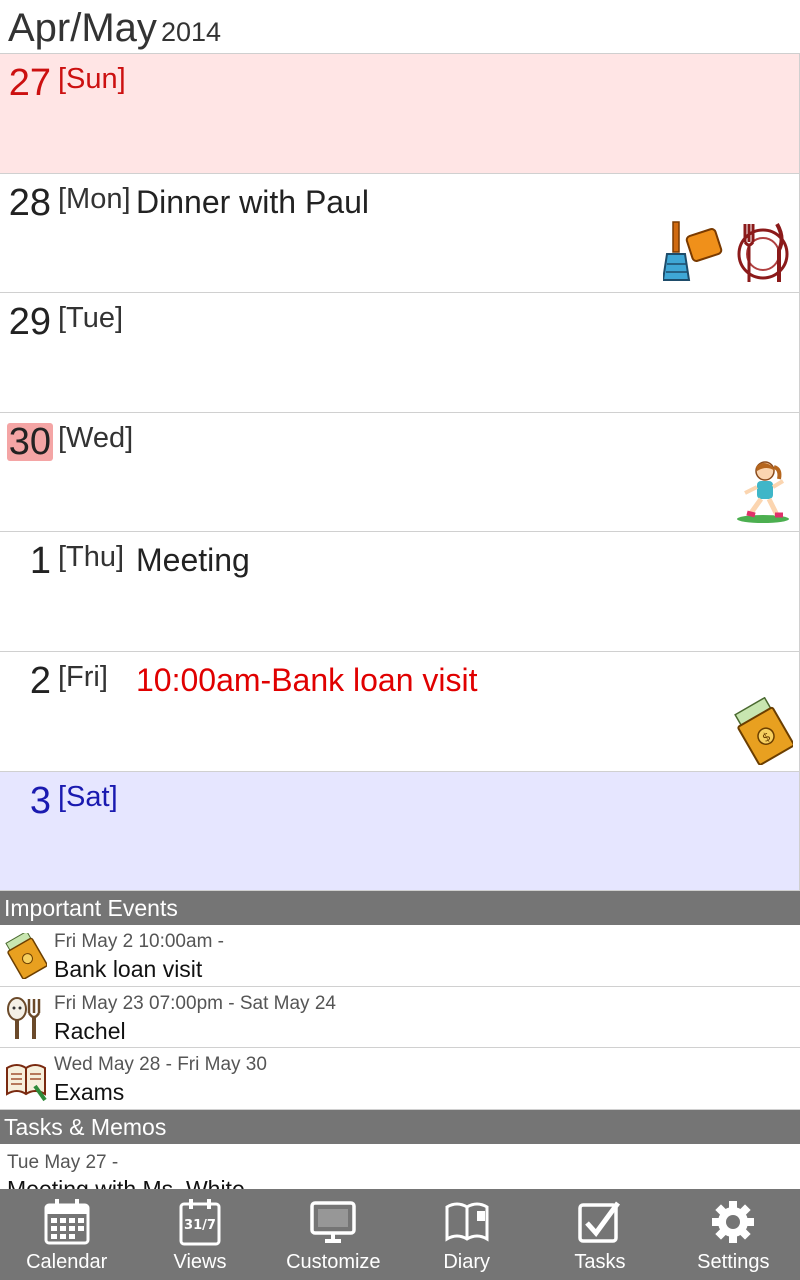 This screenshot has width=800, height=1280. What do you see at coordinates (400, 711) in the screenshot?
I see `day-row-2: 2 [Fri] 10:00am-Bank loan visit $` at bounding box center [400, 711].